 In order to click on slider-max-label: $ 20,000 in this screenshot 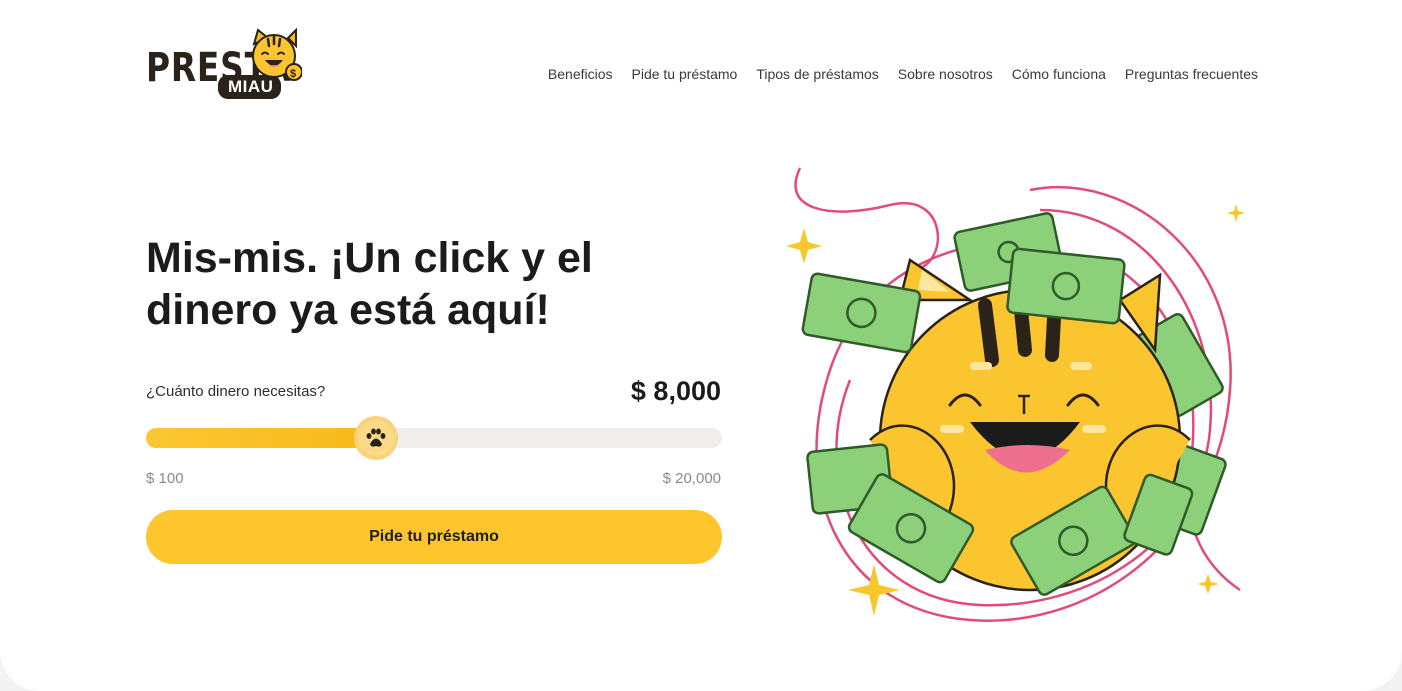, I will do `click(691, 478)`.